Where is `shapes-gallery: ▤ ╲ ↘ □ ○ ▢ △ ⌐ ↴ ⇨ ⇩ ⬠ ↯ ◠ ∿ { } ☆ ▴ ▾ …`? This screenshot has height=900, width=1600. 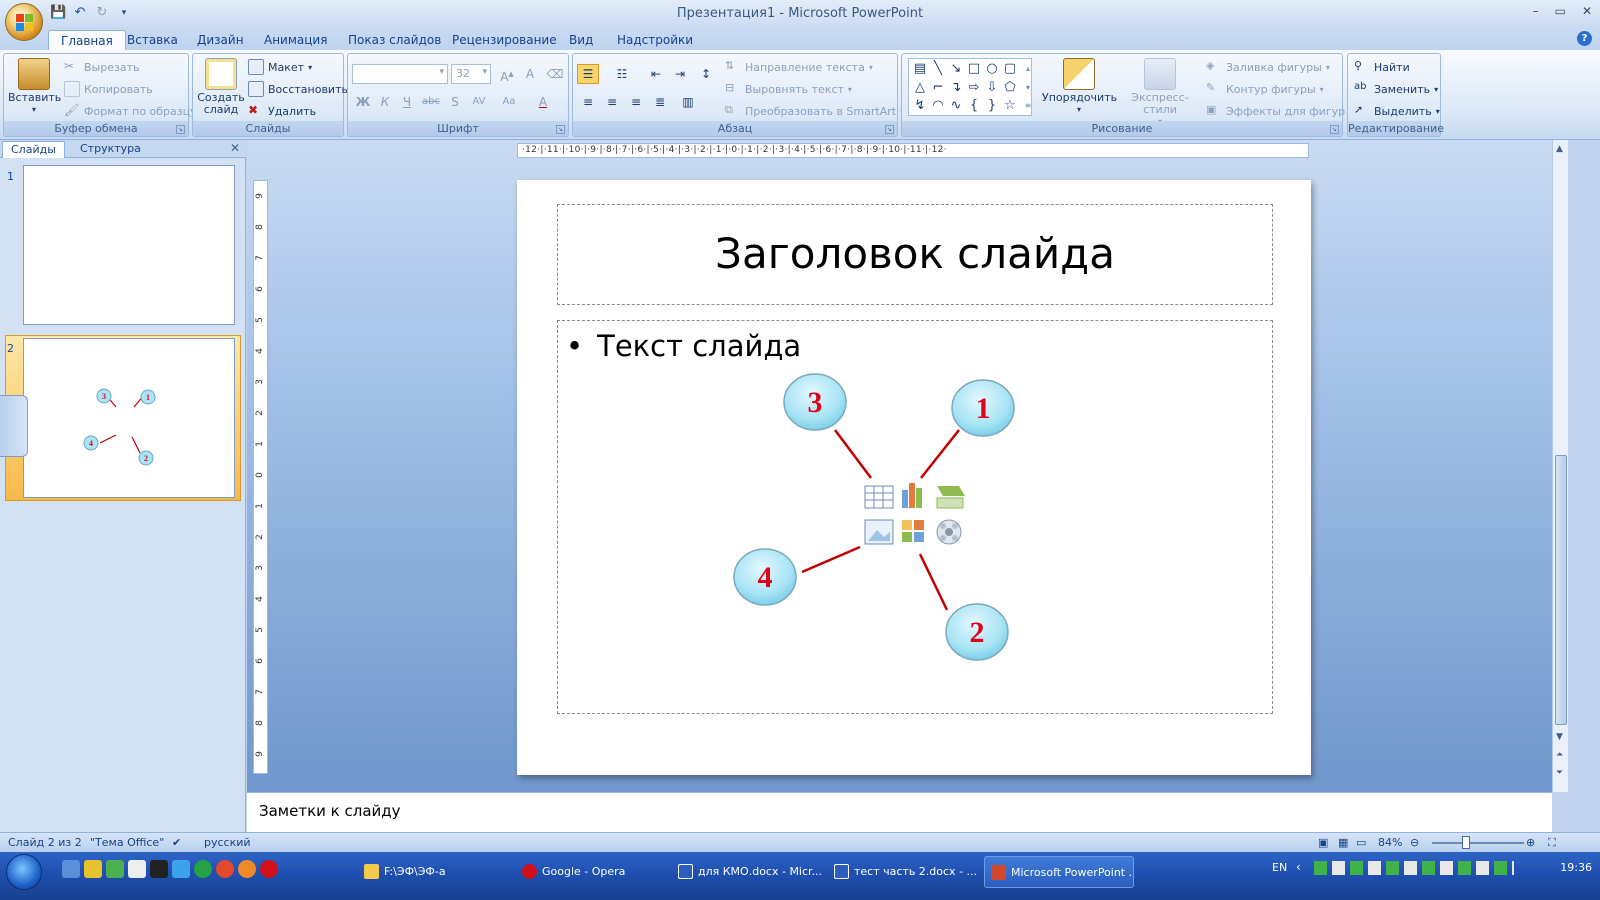
shapes-gallery: ▤ ╲ ↘ □ ○ ▢ △ ⌐ ↴ ⇨ ⇩ ⬠ ↯ ◠ ∿ { } ☆ ▴ ▾ … is located at coordinates (970, 87).